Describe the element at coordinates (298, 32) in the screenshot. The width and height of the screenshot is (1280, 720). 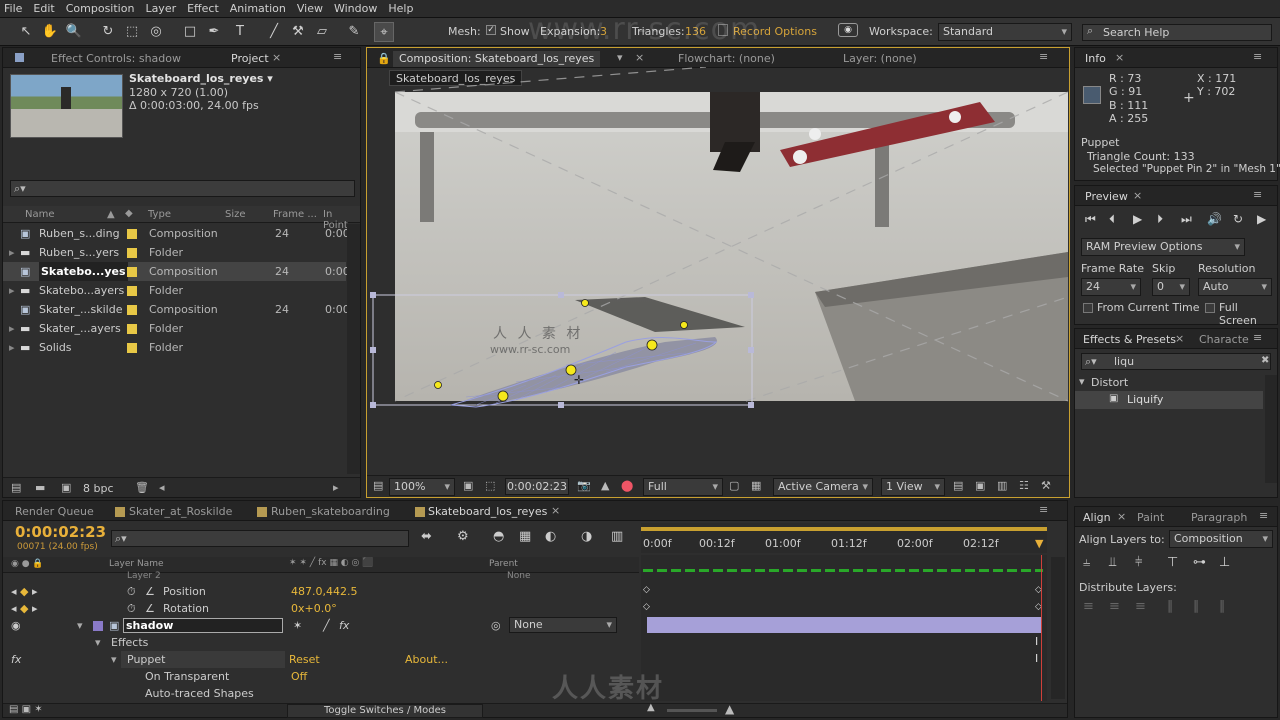
I see `clone-tool-icon: ⚒` at that location.